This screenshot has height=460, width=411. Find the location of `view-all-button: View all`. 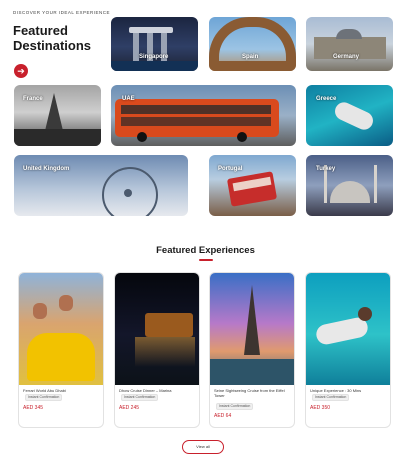

view-all-button: View all is located at coordinates (203, 447).